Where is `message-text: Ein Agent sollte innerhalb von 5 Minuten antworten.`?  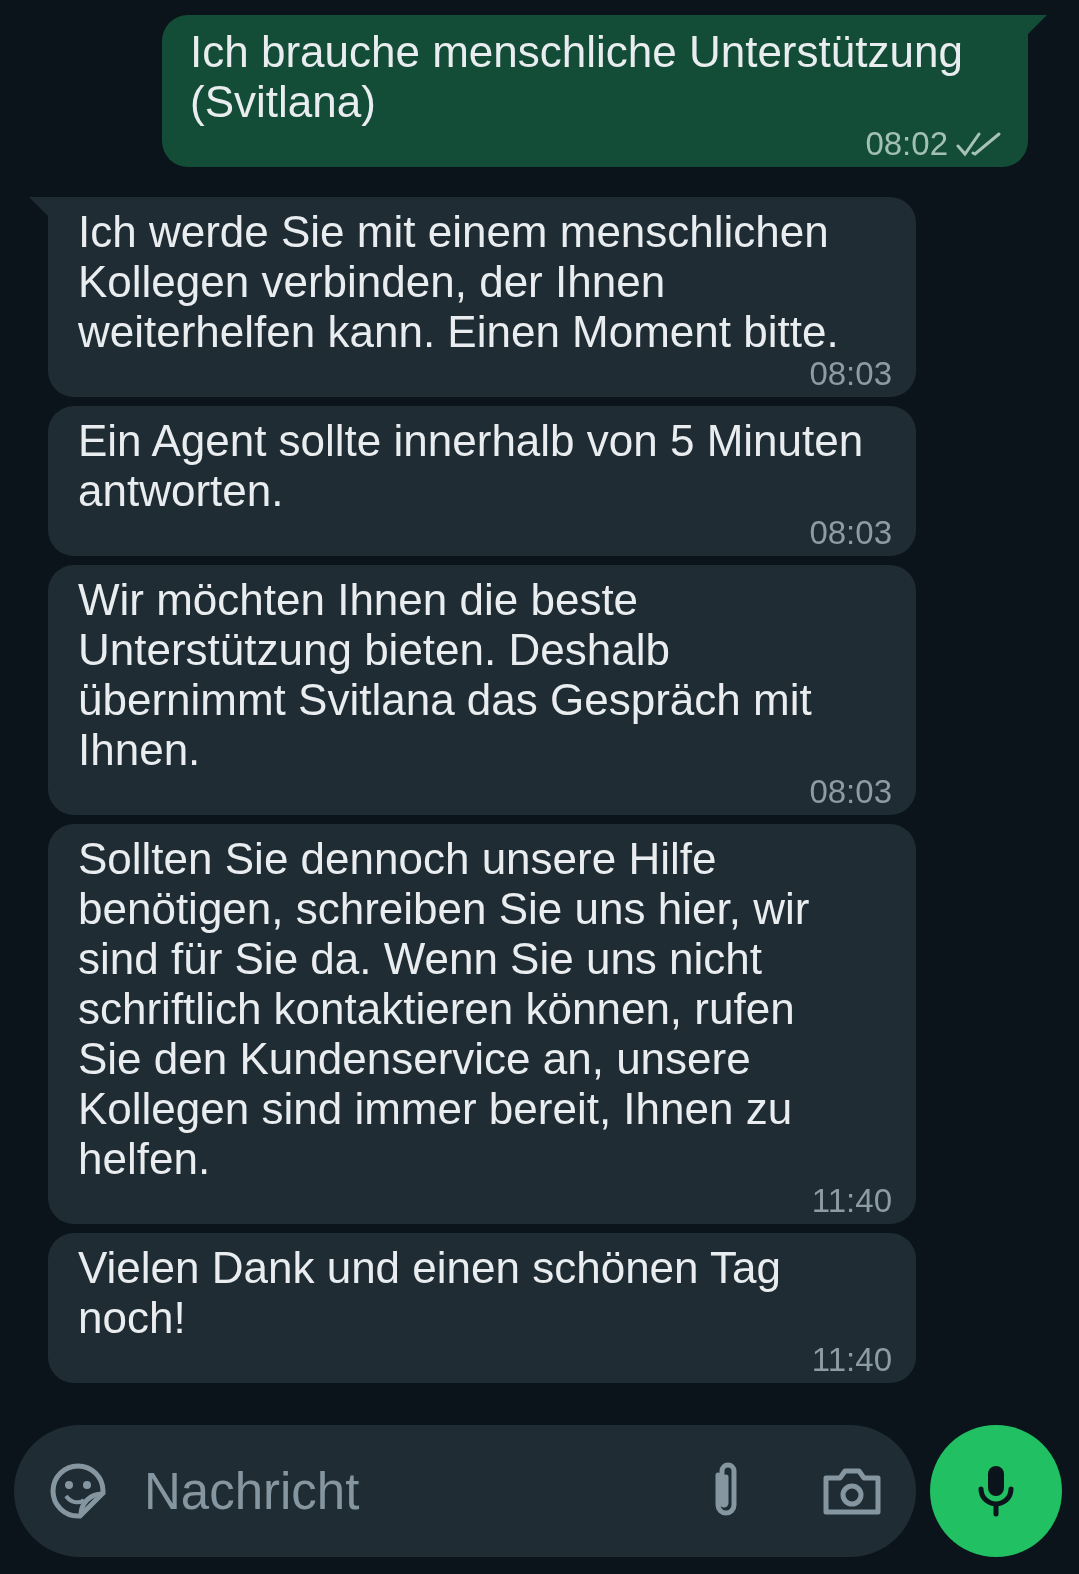 message-text: Ein Agent sollte innerhalb von 5 Minuten antworten. is located at coordinates (471, 466).